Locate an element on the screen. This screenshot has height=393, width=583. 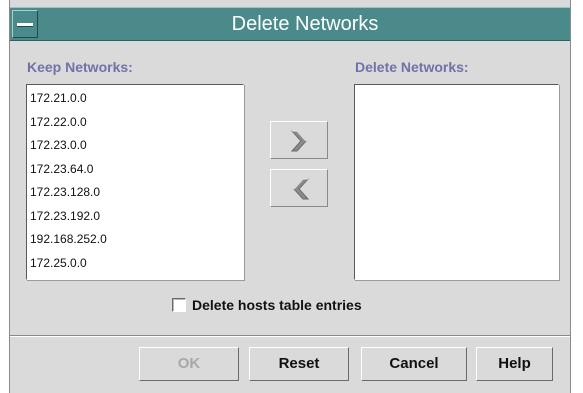
help-button: Help is located at coordinates (514, 364).